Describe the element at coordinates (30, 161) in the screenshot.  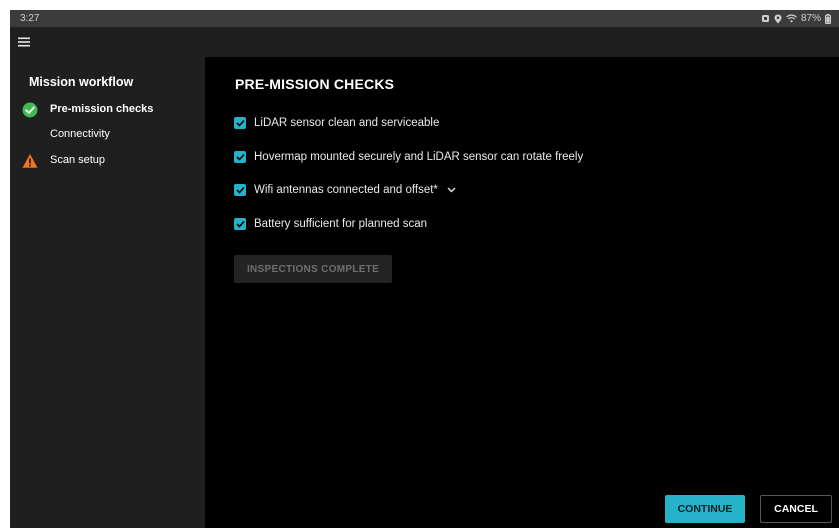
I see `warning-triangle-icon` at that location.